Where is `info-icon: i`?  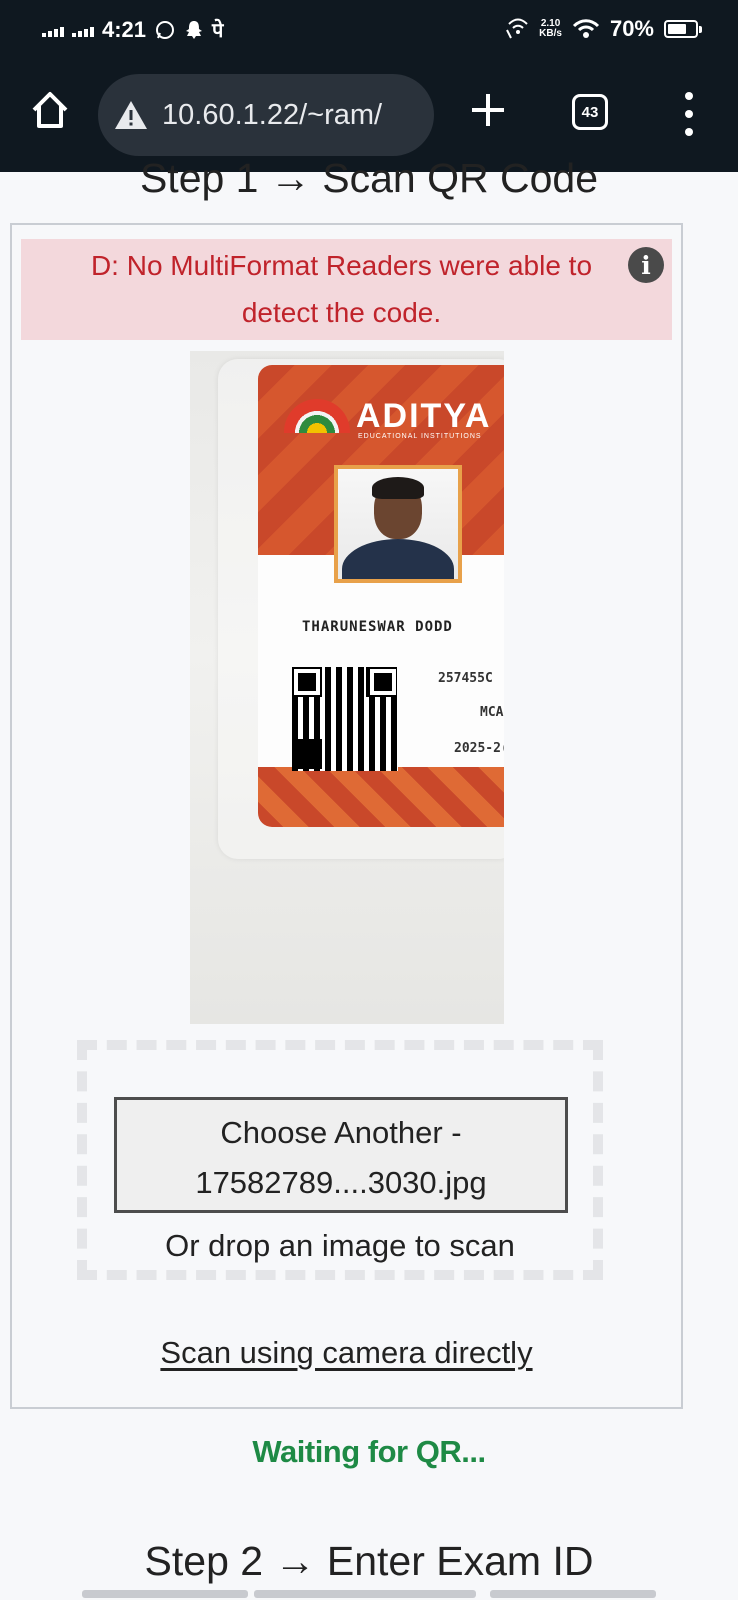
info-icon: i is located at coordinates (646, 265).